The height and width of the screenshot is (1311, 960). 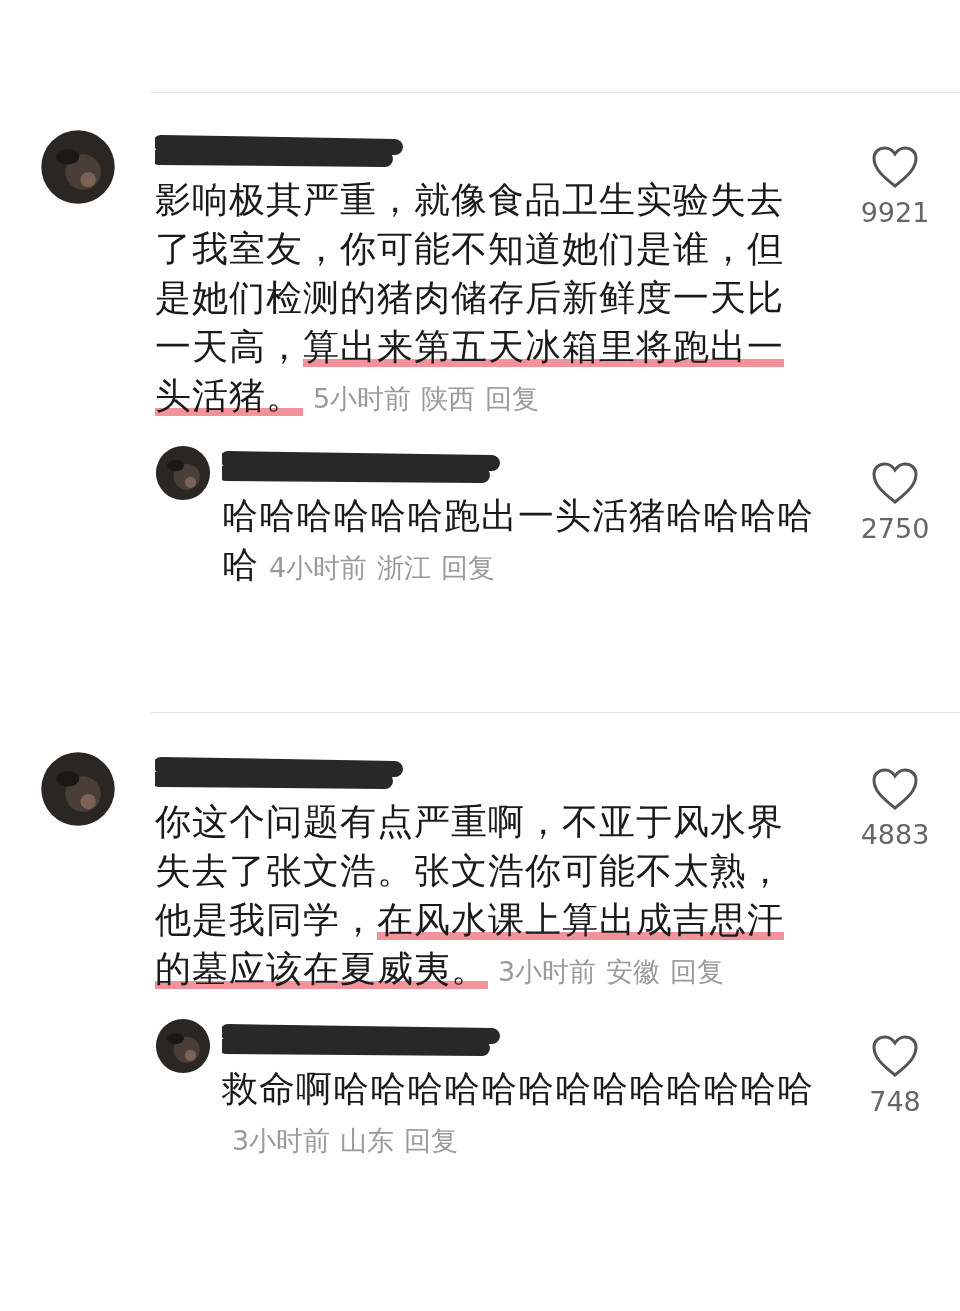 I want to click on like-count: 2750, so click(x=895, y=529).